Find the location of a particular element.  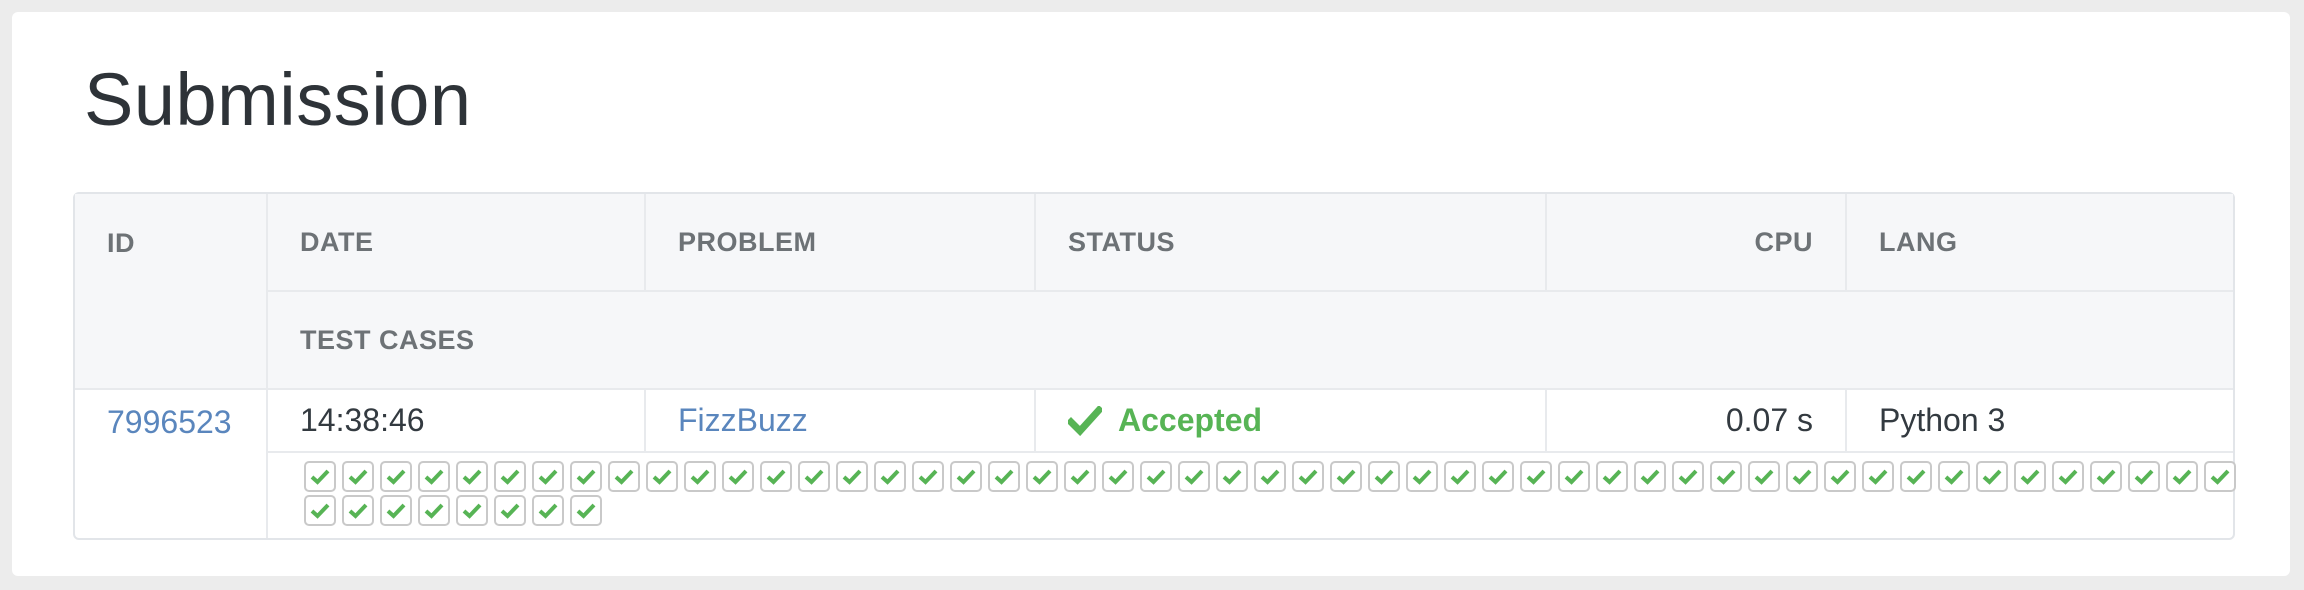

problem-link: FizzBuzz is located at coordinates (743, 420).